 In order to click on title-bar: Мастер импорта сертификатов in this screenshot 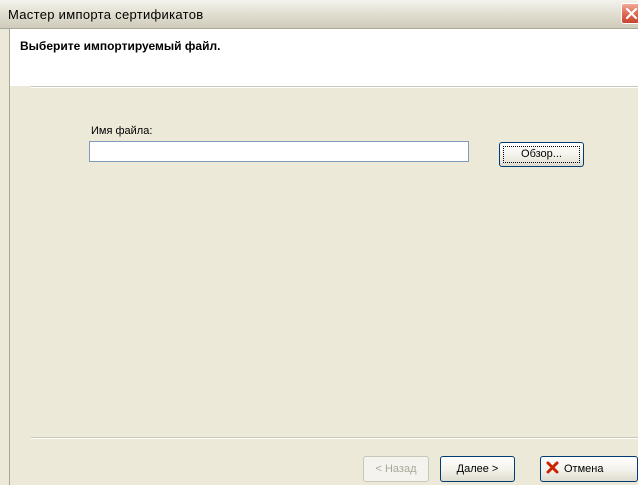, I will do `click(319, 14)`.